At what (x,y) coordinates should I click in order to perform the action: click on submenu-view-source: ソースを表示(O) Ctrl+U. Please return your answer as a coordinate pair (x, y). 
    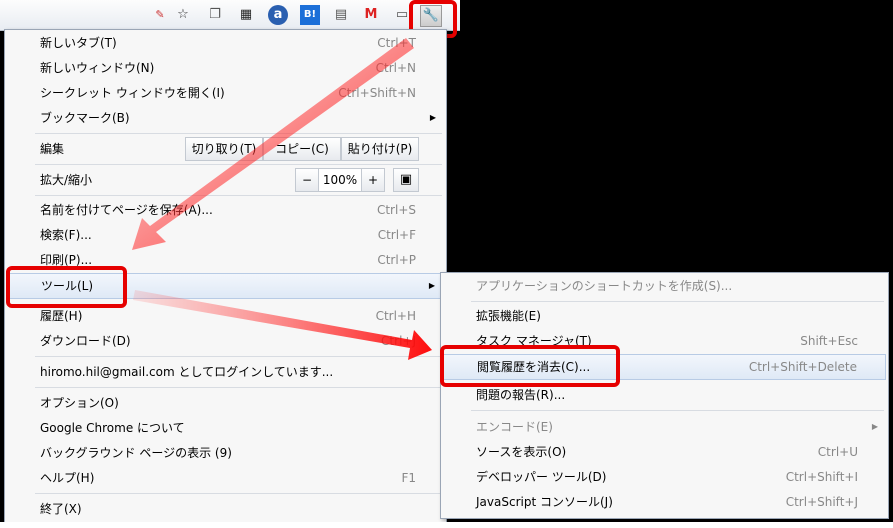
    Looking at the image, I should click on (664, 452).